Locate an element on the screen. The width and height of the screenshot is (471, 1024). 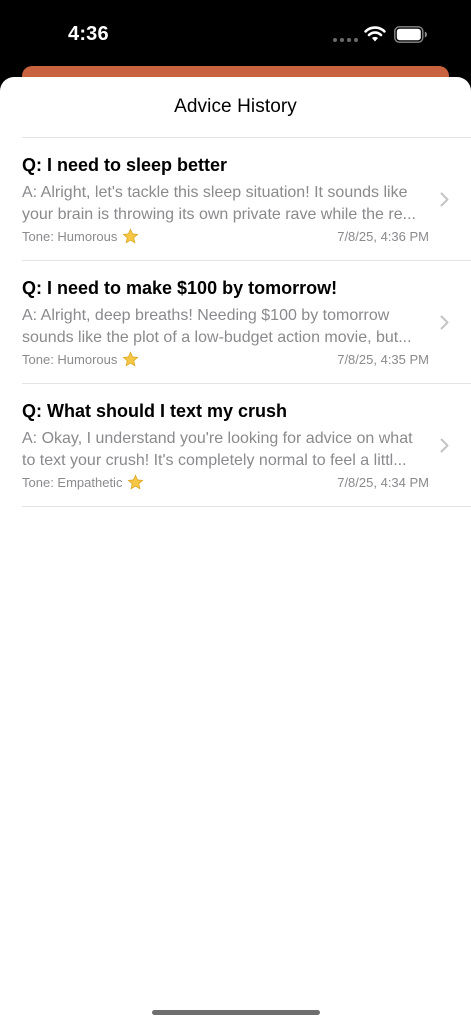
page-title: Advice History is located at coordinates (235, 106).